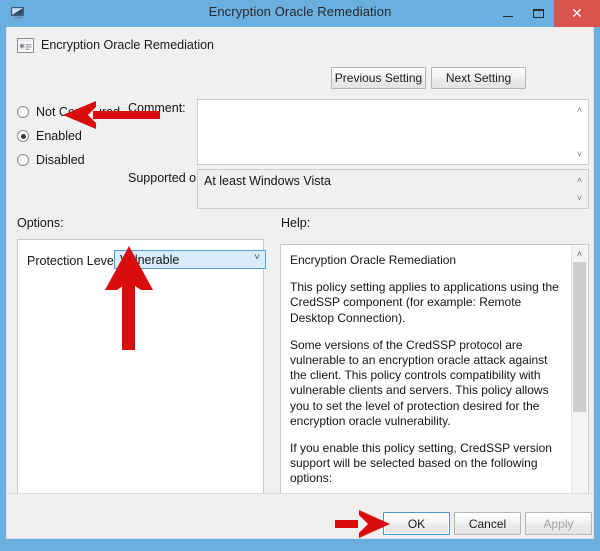 Image resolution: width=600 pixels, height=551 pixels. What do you see at coordinates (23, 136) in the screenshot?
I see `radio-enabled-dot` at bounding box center [23, 136].